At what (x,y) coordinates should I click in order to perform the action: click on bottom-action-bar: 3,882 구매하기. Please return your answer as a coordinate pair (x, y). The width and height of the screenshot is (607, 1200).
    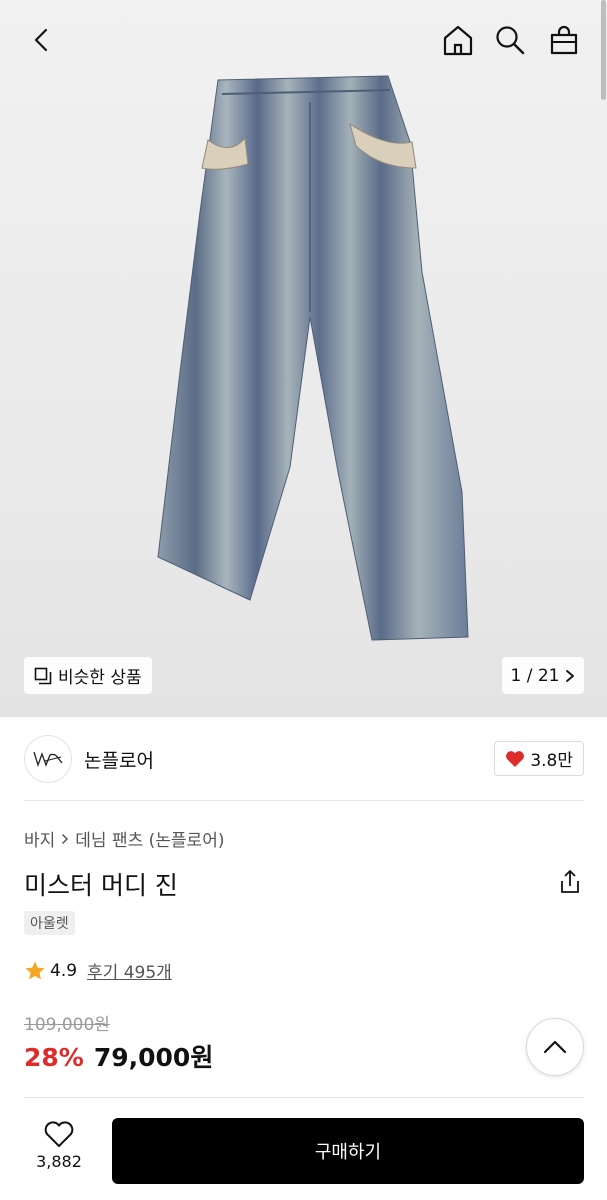
    Looking at the image, I should click on (303, 1150).